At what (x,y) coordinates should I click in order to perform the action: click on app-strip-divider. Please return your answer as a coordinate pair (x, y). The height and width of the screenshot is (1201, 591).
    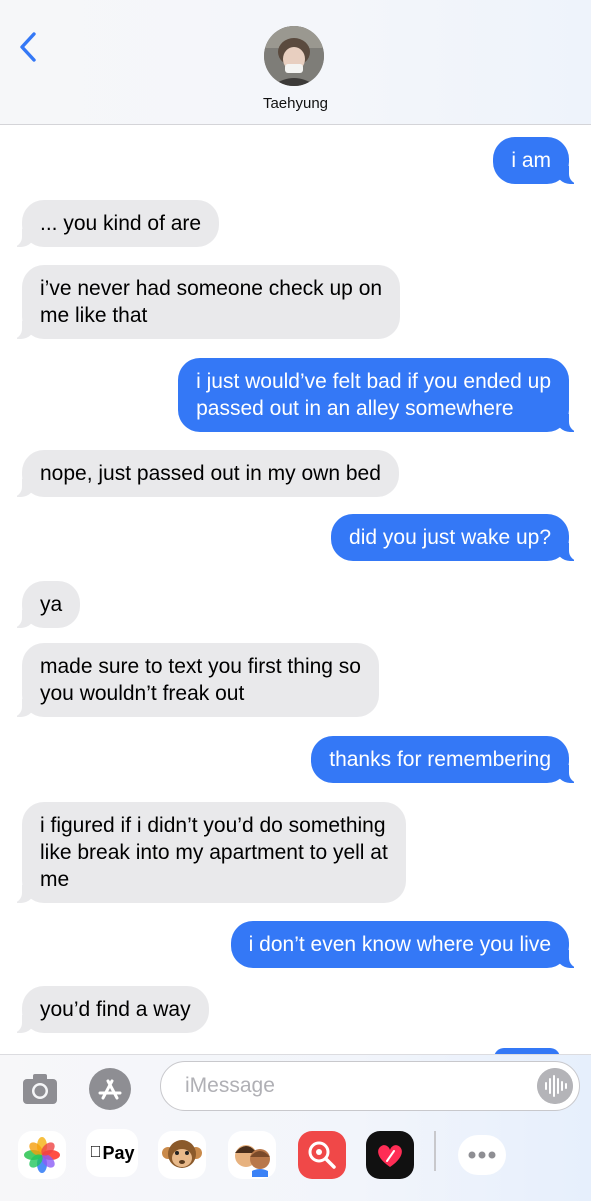
    Looking at the image, I should click on (435, 1151).